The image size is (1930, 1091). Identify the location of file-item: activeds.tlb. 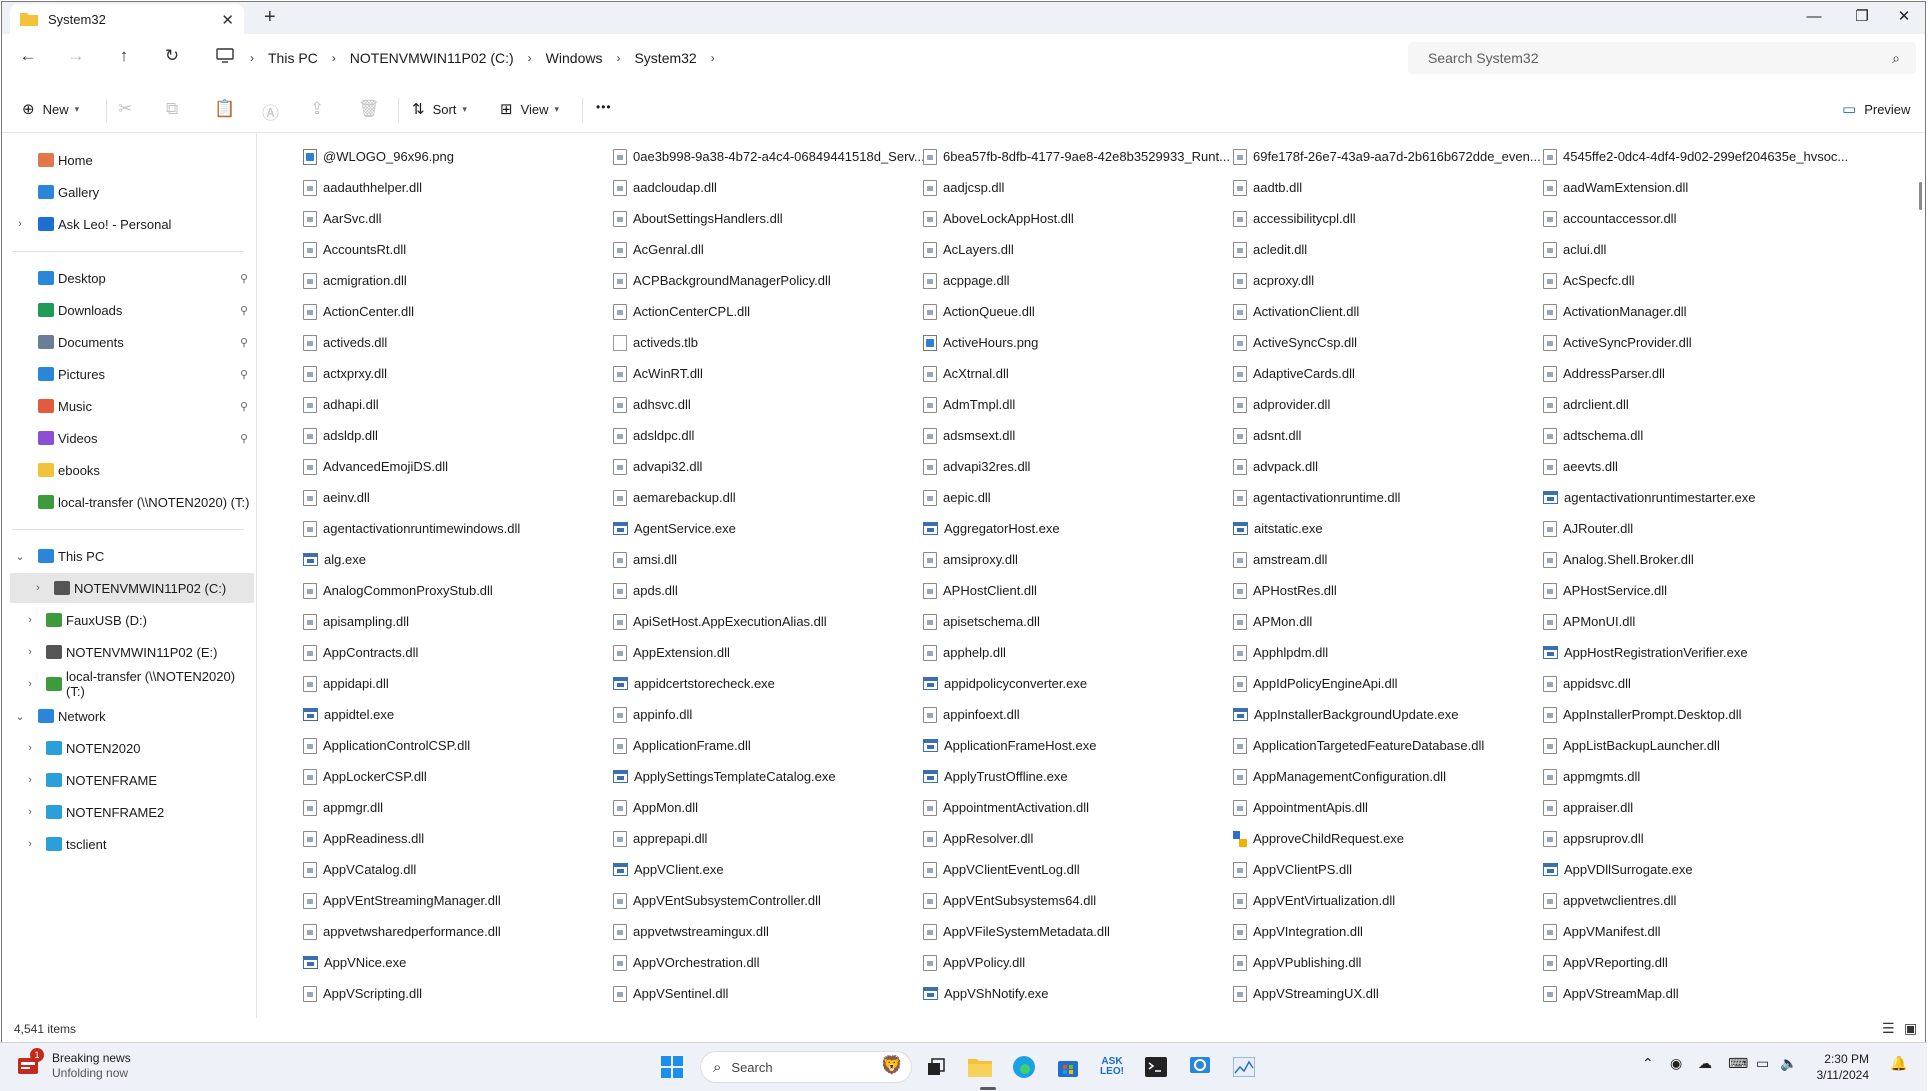
(768, 342).